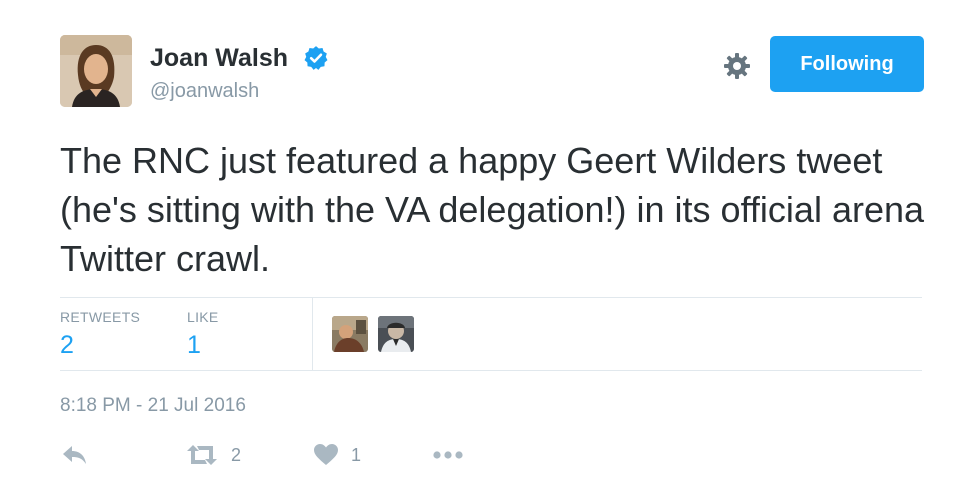 The image size is (980, 483). Describe the element at coordinates (737, 66) in the screenshot. I see `gear-icon` at that location.